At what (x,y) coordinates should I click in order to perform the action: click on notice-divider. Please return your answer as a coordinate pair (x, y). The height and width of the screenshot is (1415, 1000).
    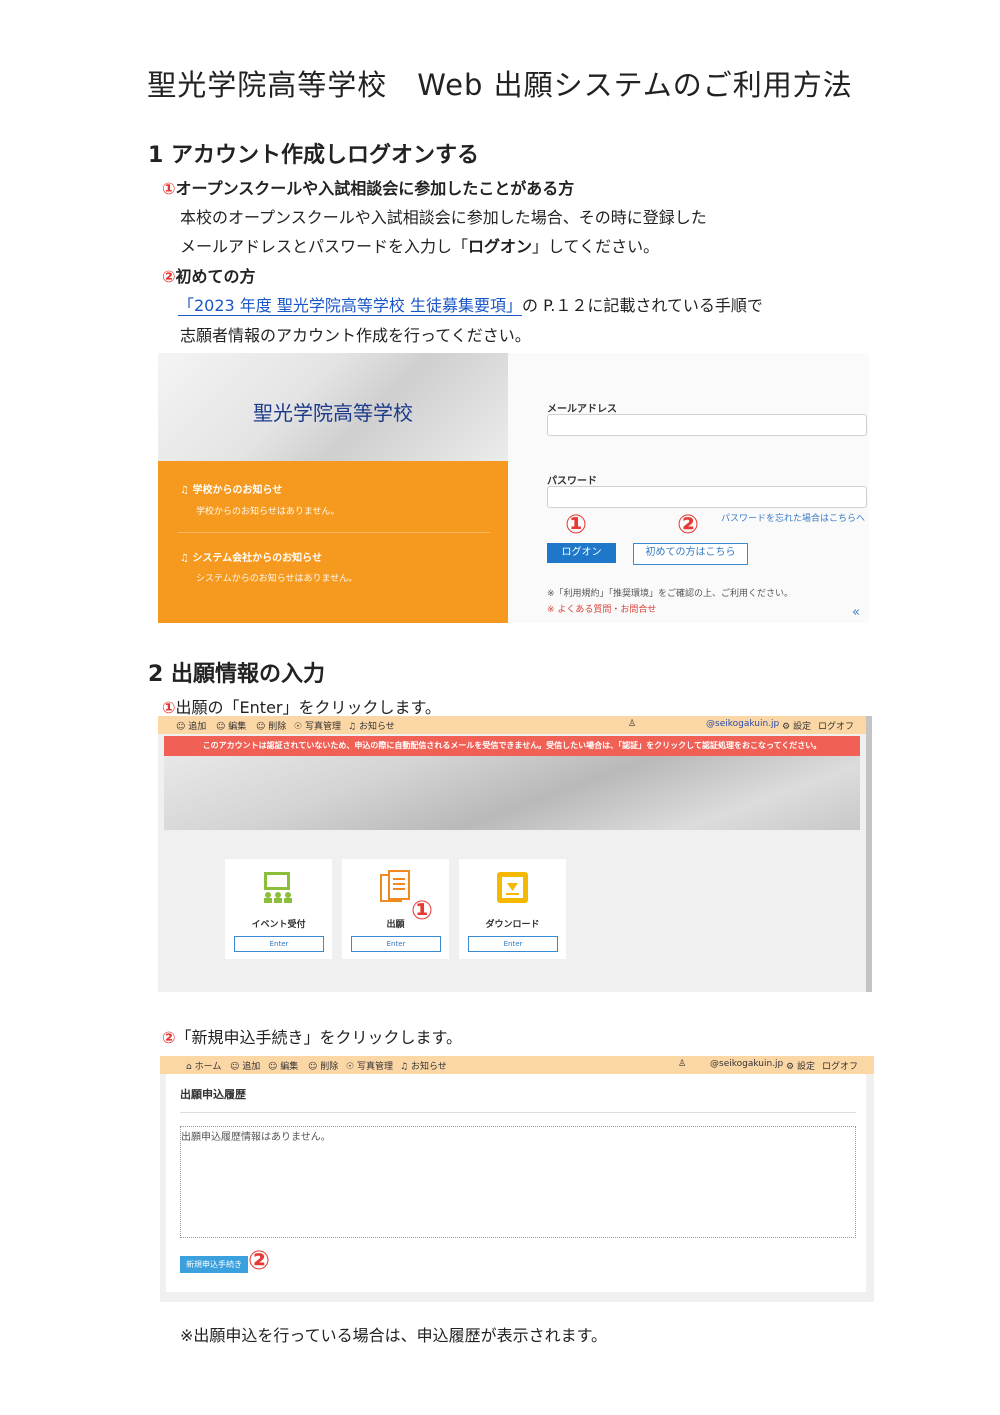
    Looking at the image, I should click on (334, 532).